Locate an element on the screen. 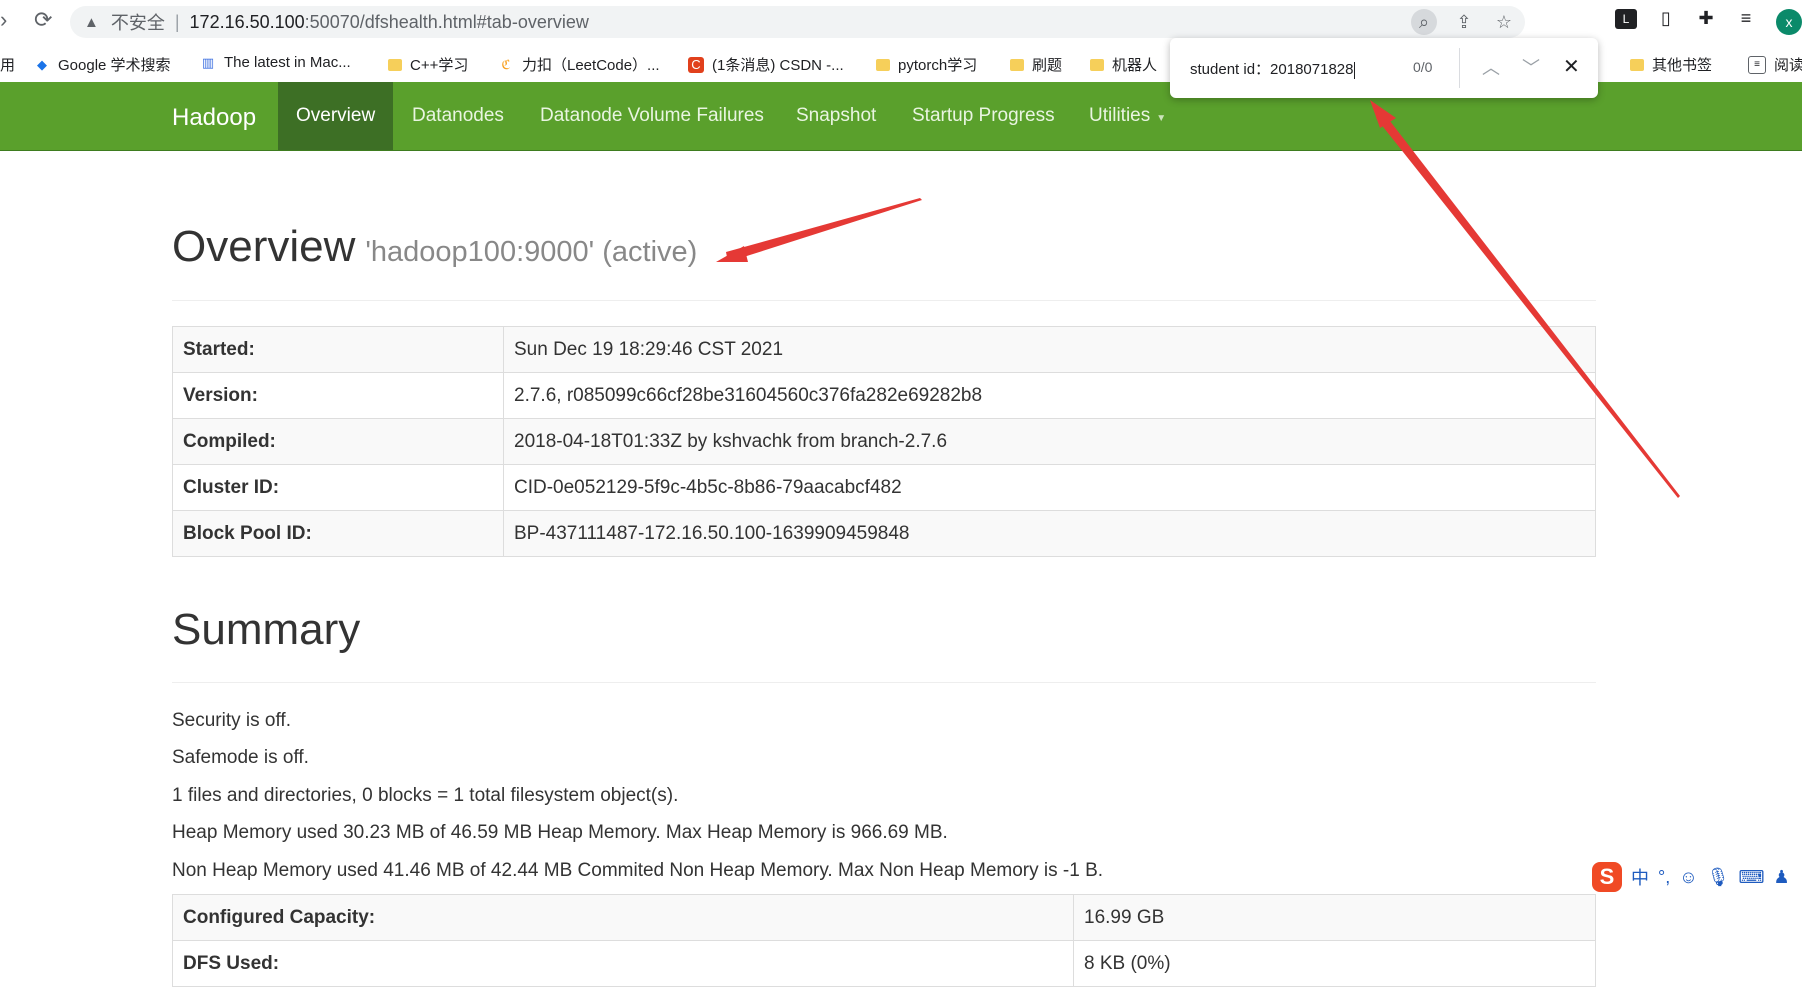 This screenshot has width=1802, height=987. bookmark-pytorch: pytorch学习 is located at coordinates (926, 64).